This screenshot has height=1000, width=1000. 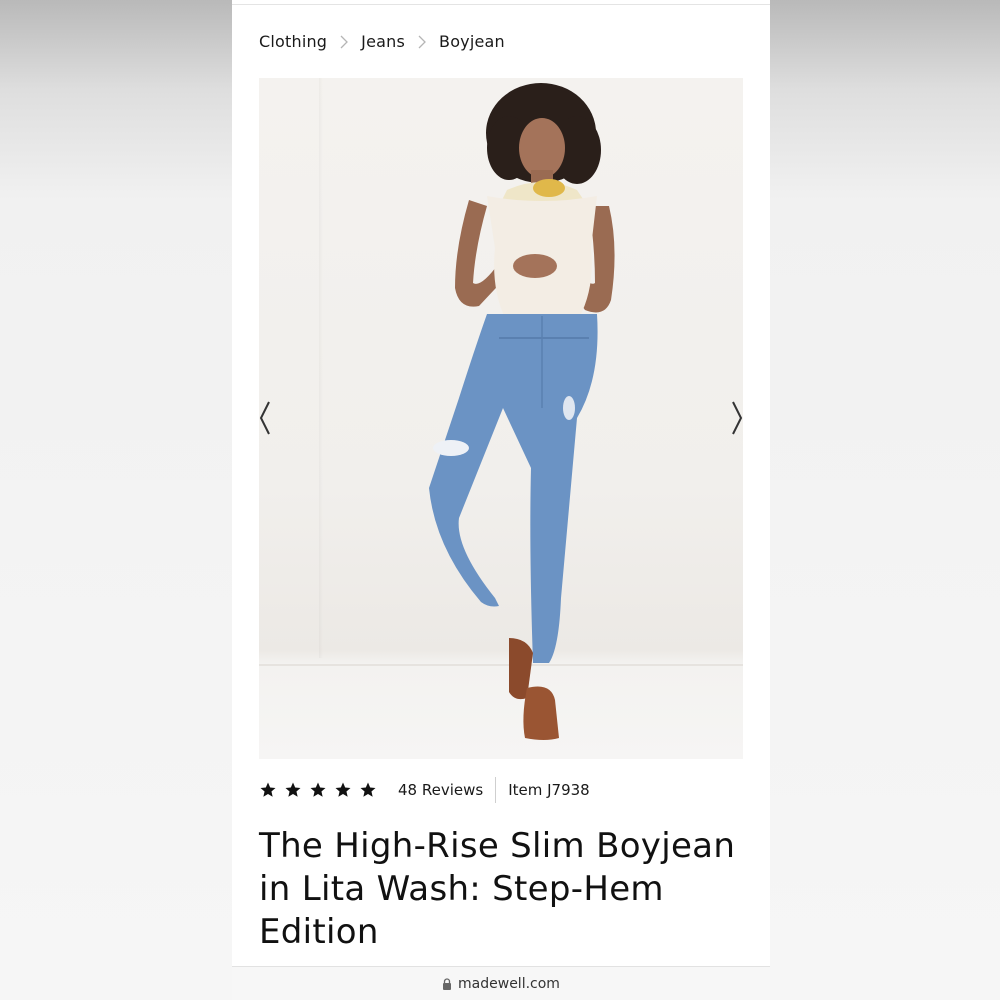 What do you see at coordinates (447, 983) in the screenshot?
I see `lock-icon` at bounding box center [447, 983].